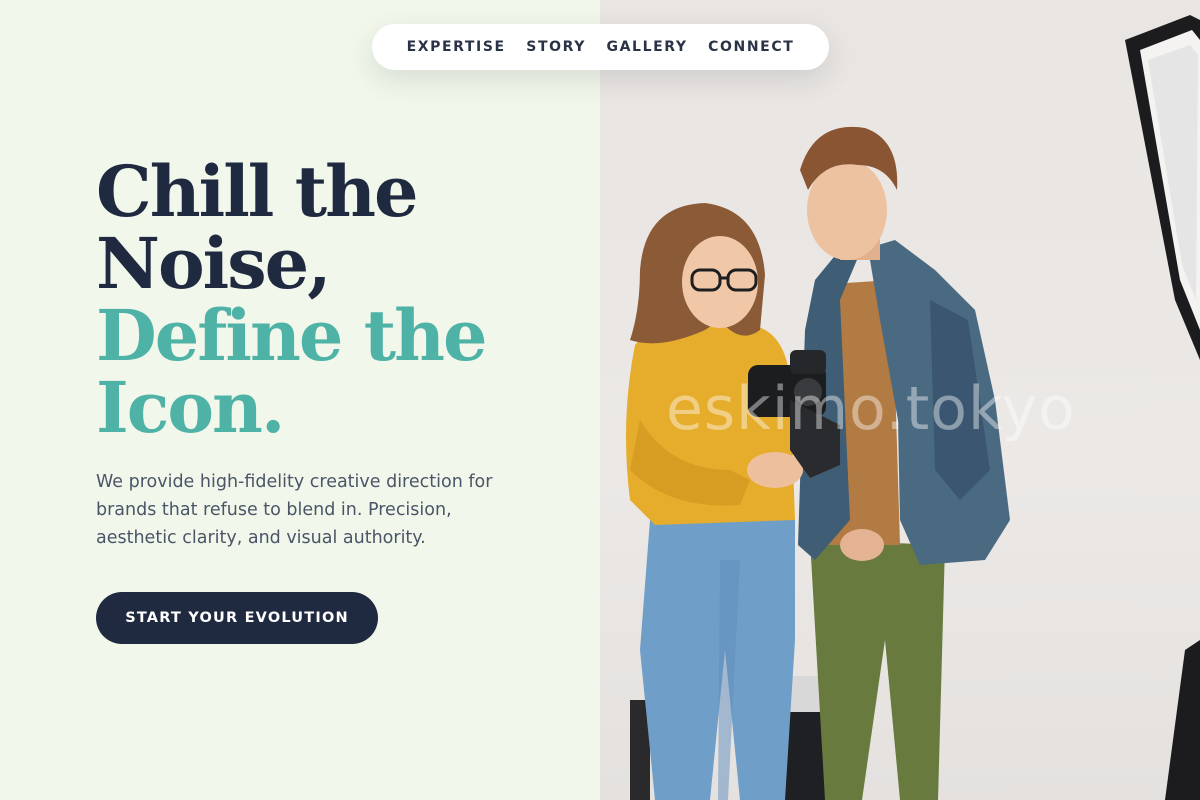 The height and width of the screenshot is (800, 1200). What do you see at coordinates (292, 335) in the screenshot?
I see `headline-line-3: Define the` at bounding box center [292, 335].